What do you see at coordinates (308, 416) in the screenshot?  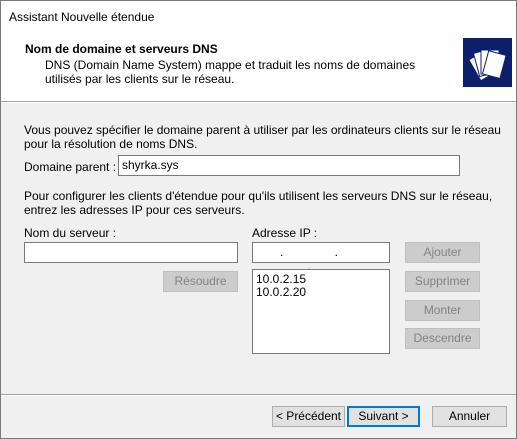 I see `back-button: < Précédent` at bounding box center [308, 416].